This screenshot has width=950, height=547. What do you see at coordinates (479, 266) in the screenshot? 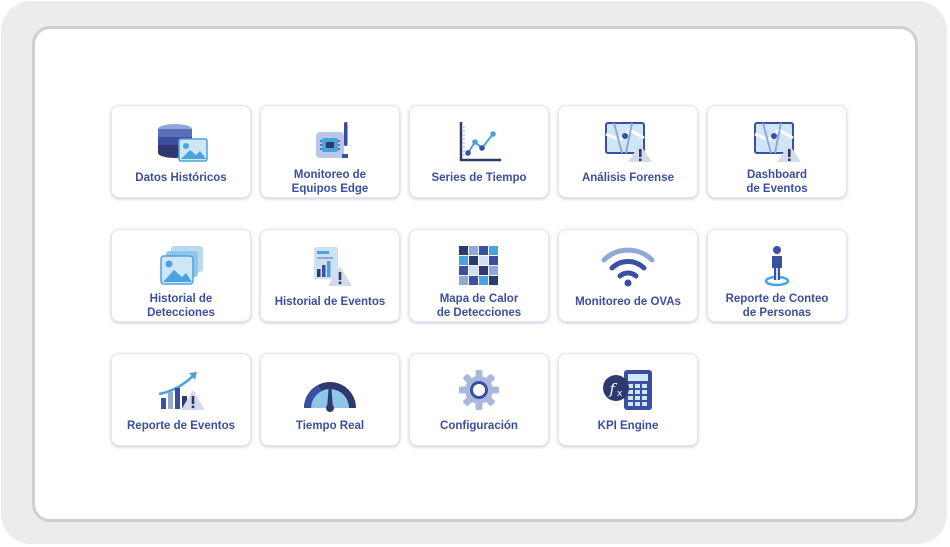
I see `heatmap-icon` at bounding box center [479, 266].